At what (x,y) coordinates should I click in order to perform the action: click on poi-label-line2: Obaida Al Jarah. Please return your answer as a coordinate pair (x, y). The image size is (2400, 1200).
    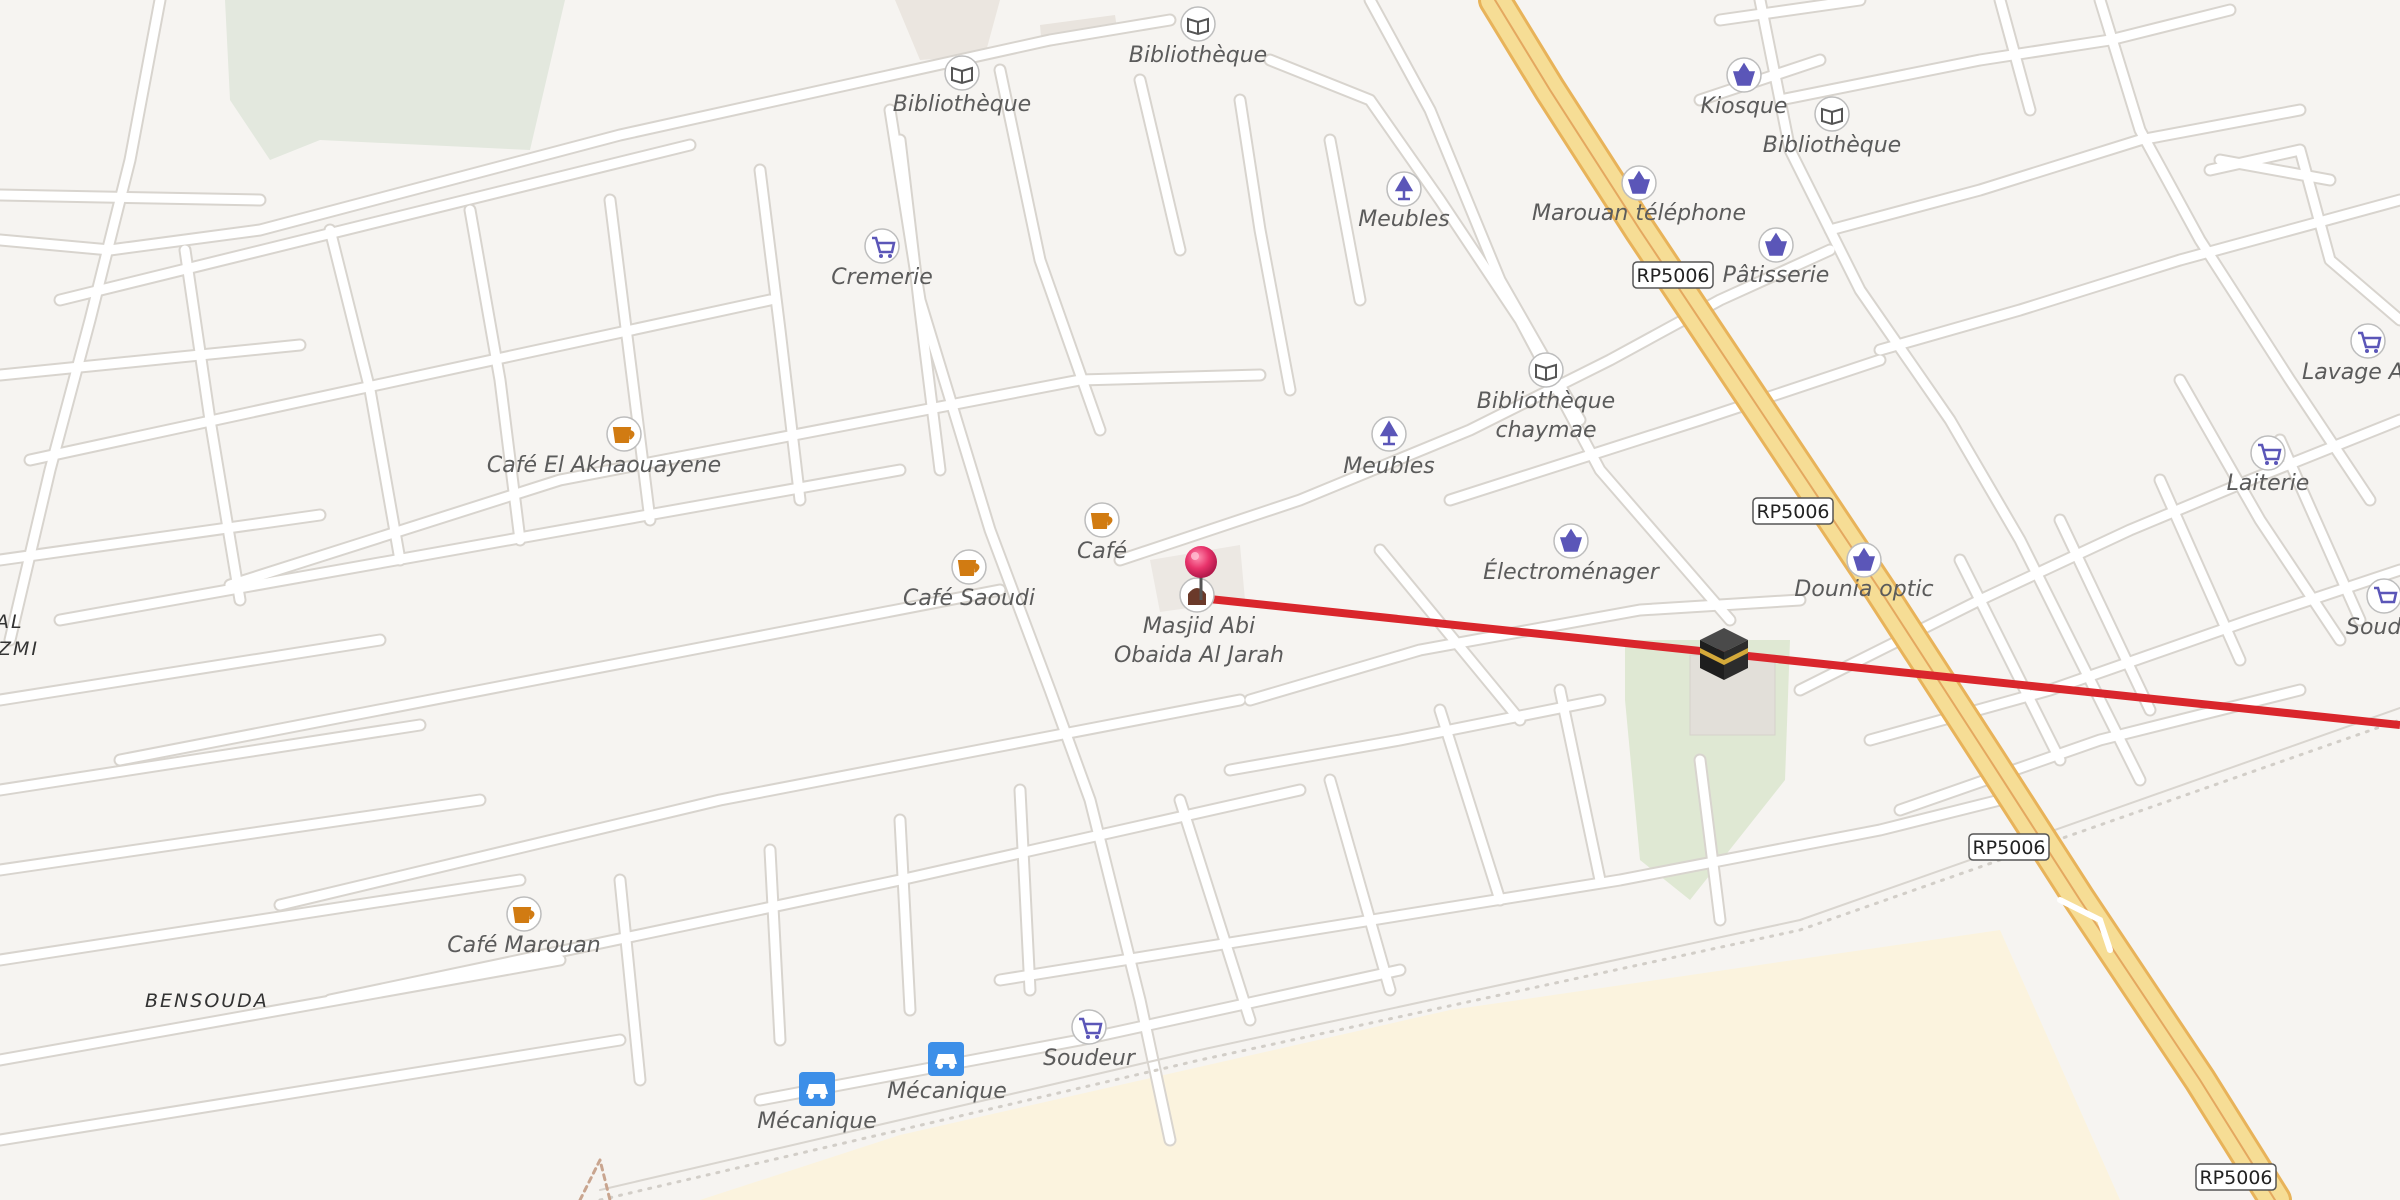
    Looking at the image, I should click on (1199, 655).